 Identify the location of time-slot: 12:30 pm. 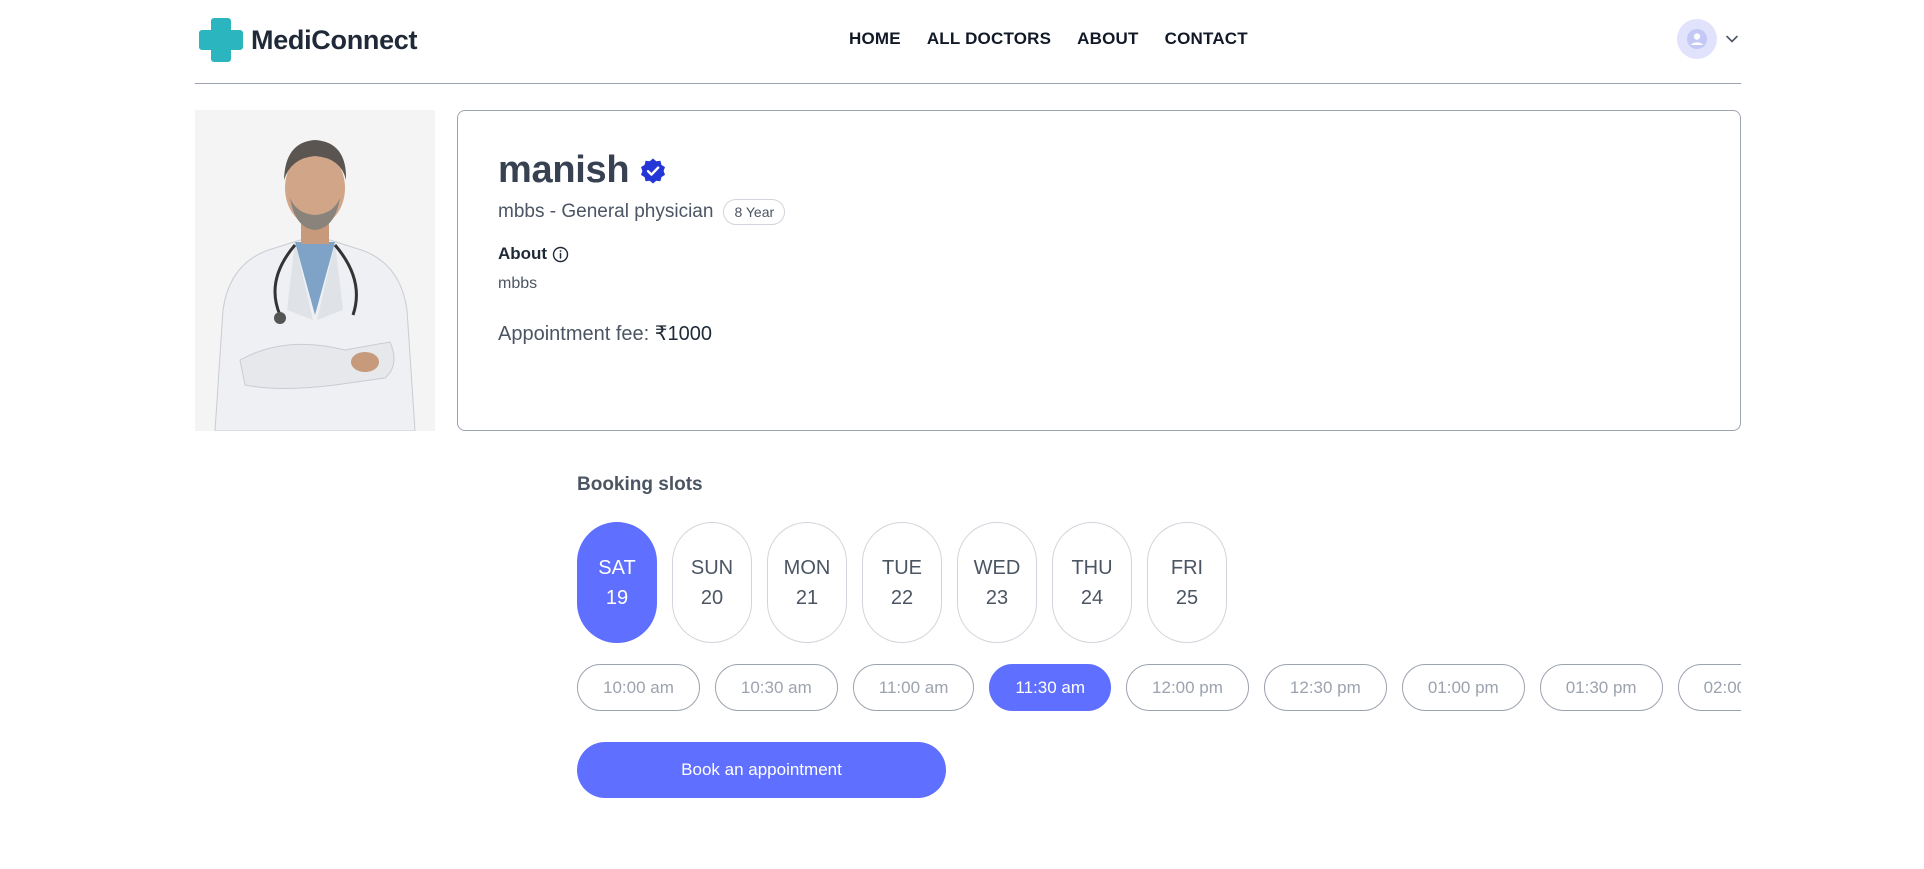
(1325, 687).